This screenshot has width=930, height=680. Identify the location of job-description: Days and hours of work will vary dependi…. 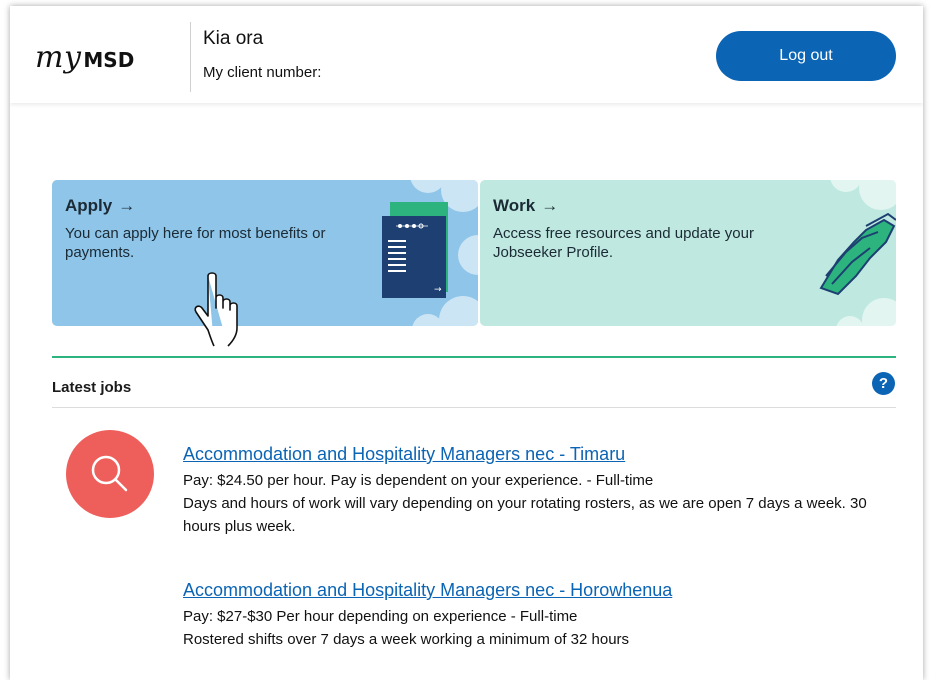
(525, 515).